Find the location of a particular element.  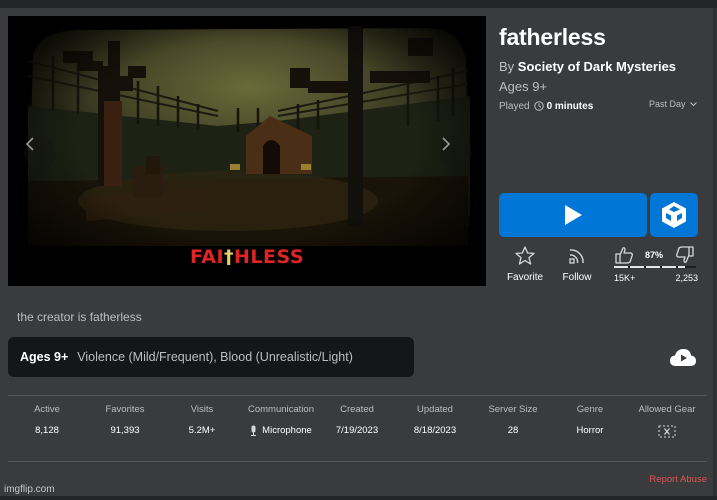

chevron-down-icon is located at coordinates (693, 103).